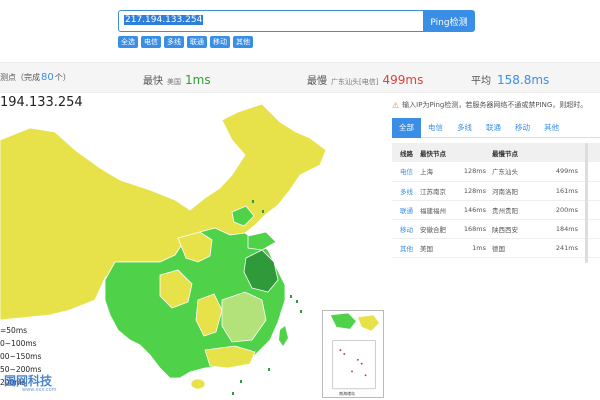  What do you see at coordinates (164, 20) in the screenshot?
I see `ip-value: 217.194.133.254` at bounding box center [164, 20].